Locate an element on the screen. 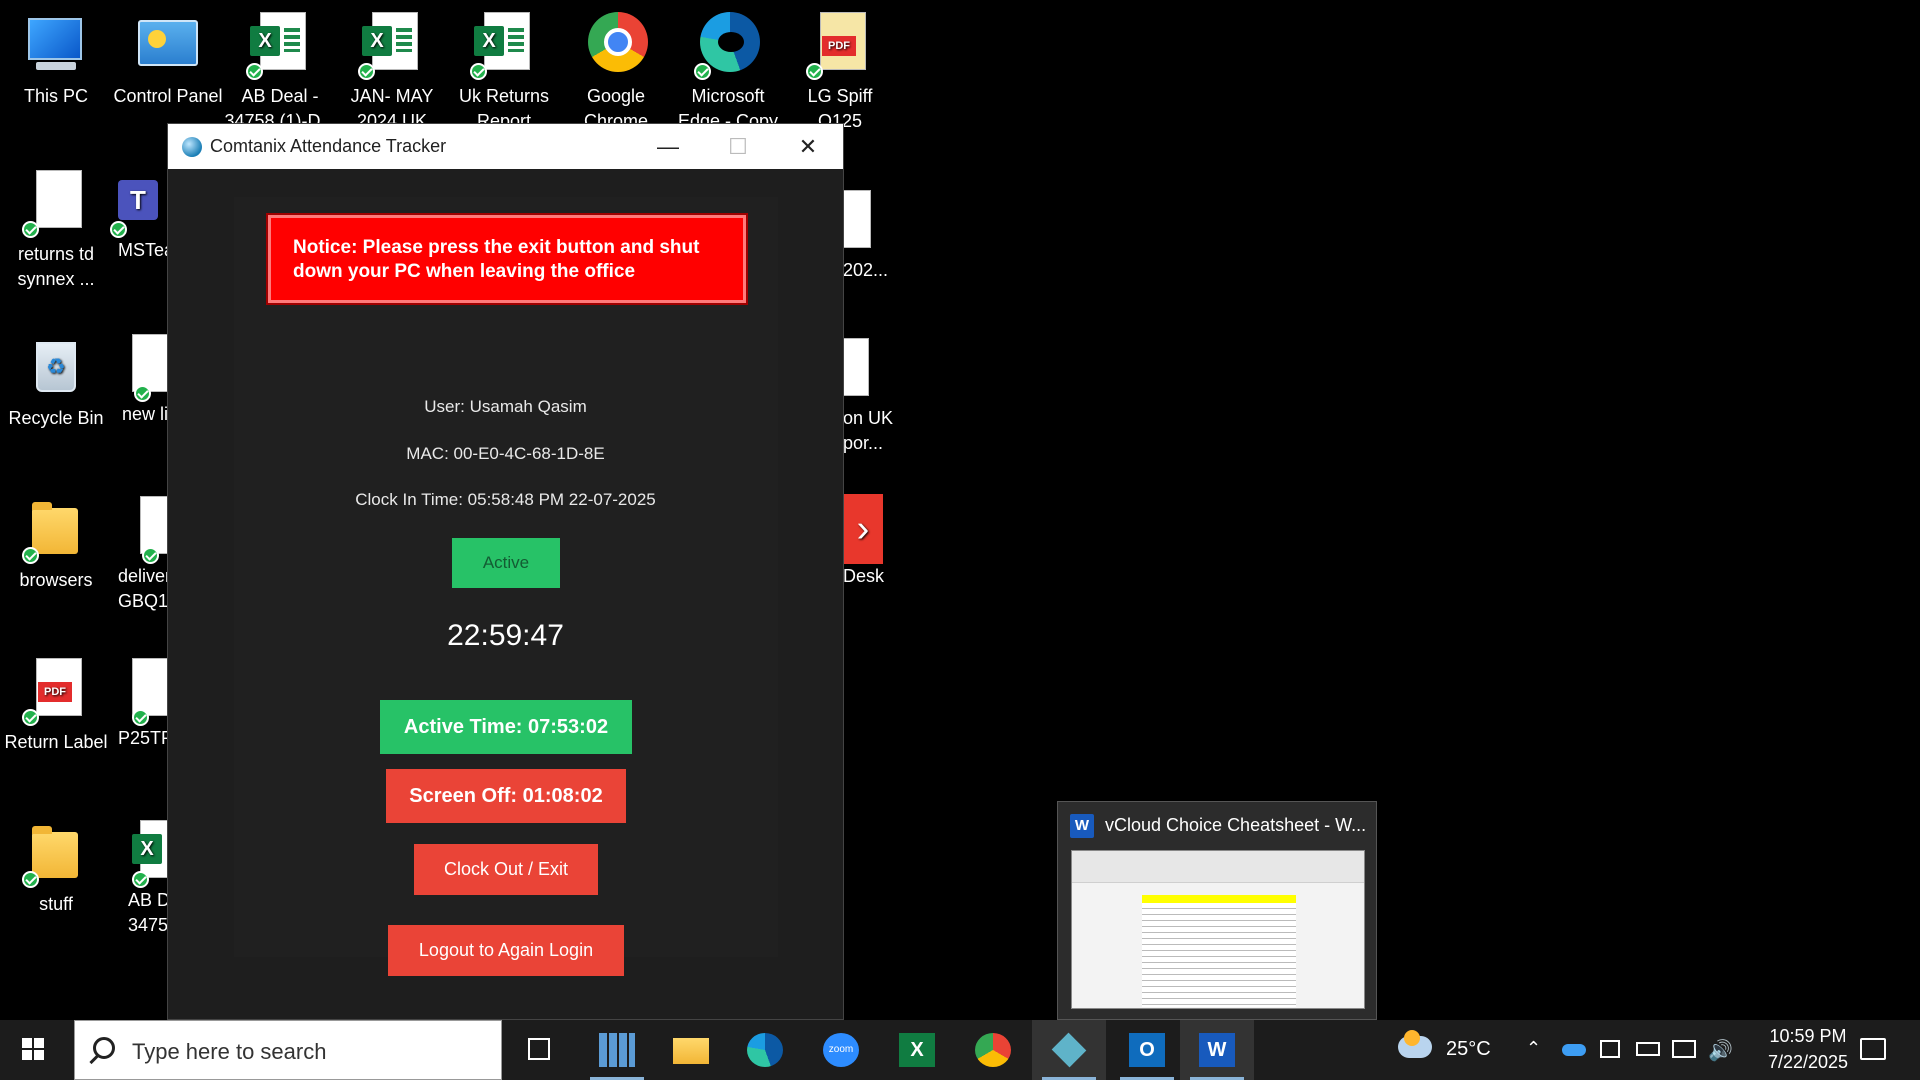 The image size is (1920, 1080). task-view-icon is located at coordinates (539, 1049).